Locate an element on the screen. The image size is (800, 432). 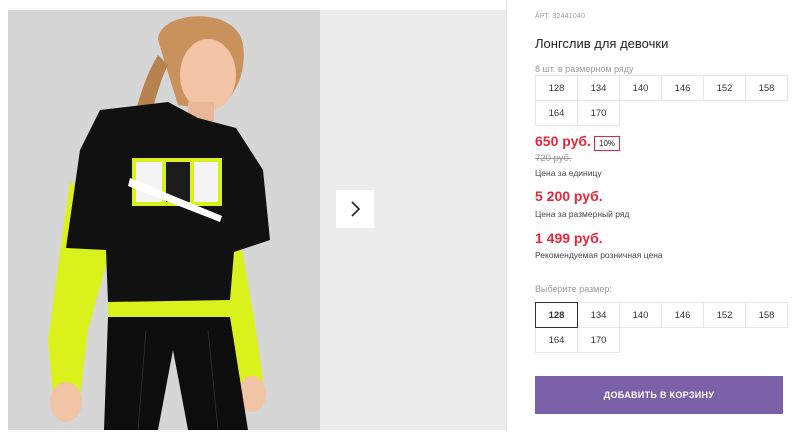
size-option: 158 is located at coordinates (766, 315).